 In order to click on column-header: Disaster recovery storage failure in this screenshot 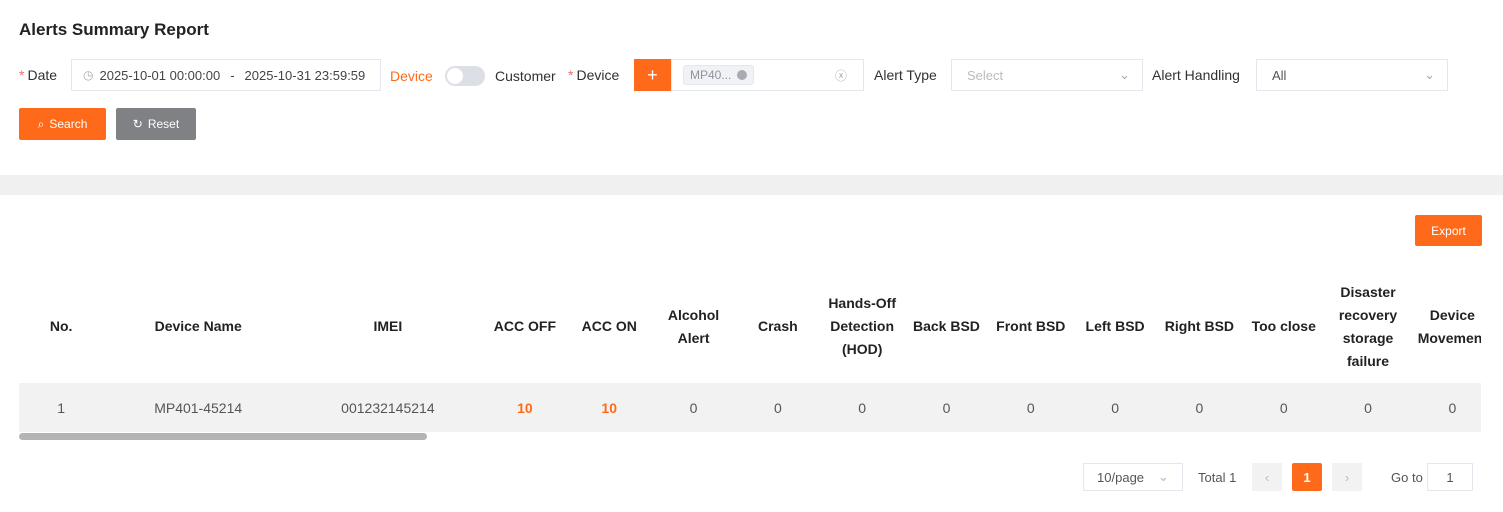, I will do `click(1368, 326)`.